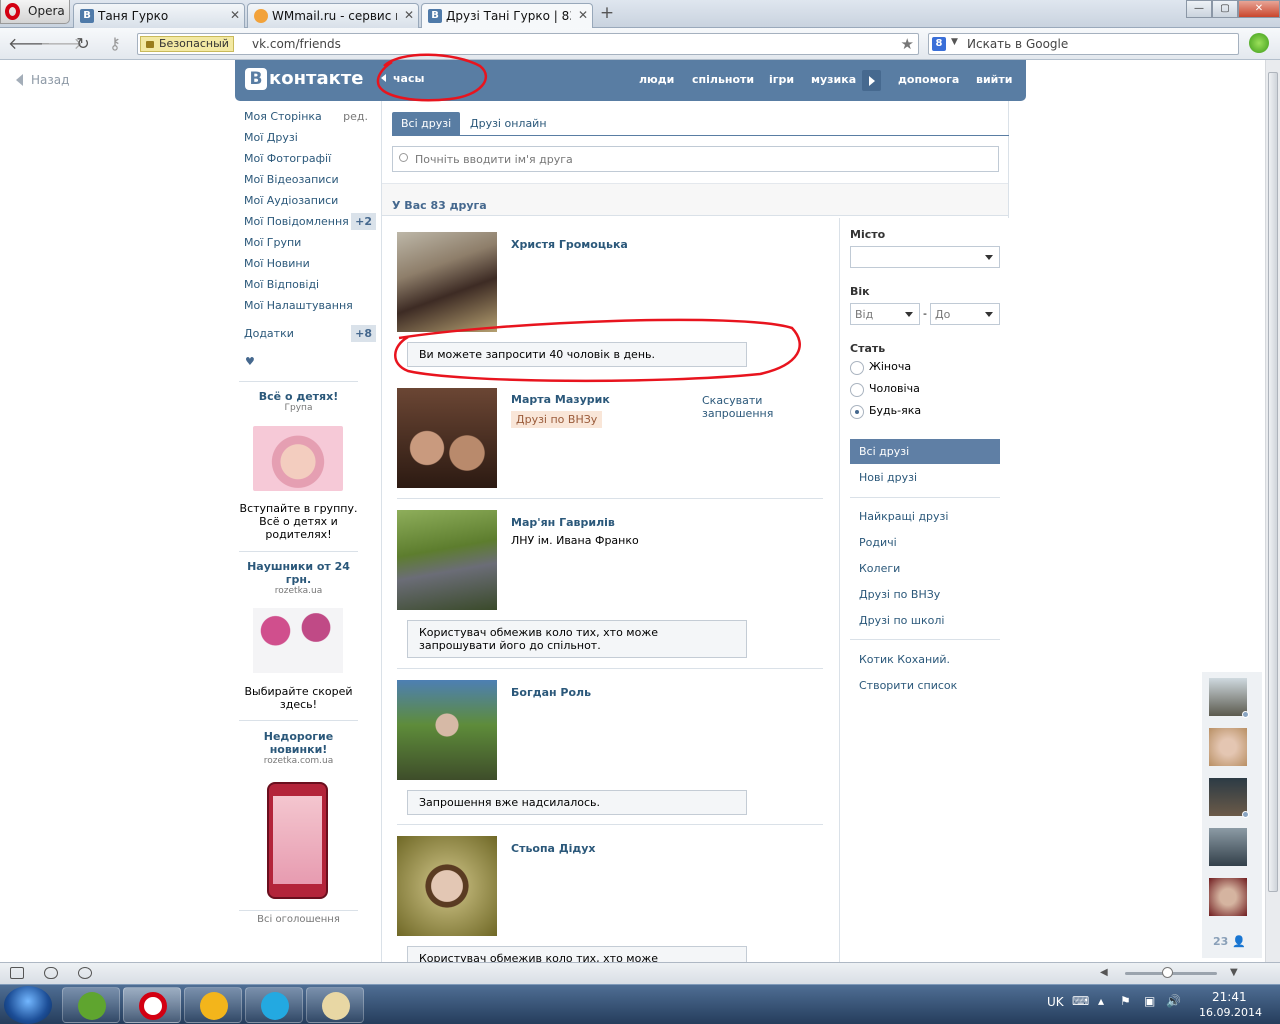 This screenshot has width=1280, height=1024. I want to click on headphones-ad-image, so click(298, 640).